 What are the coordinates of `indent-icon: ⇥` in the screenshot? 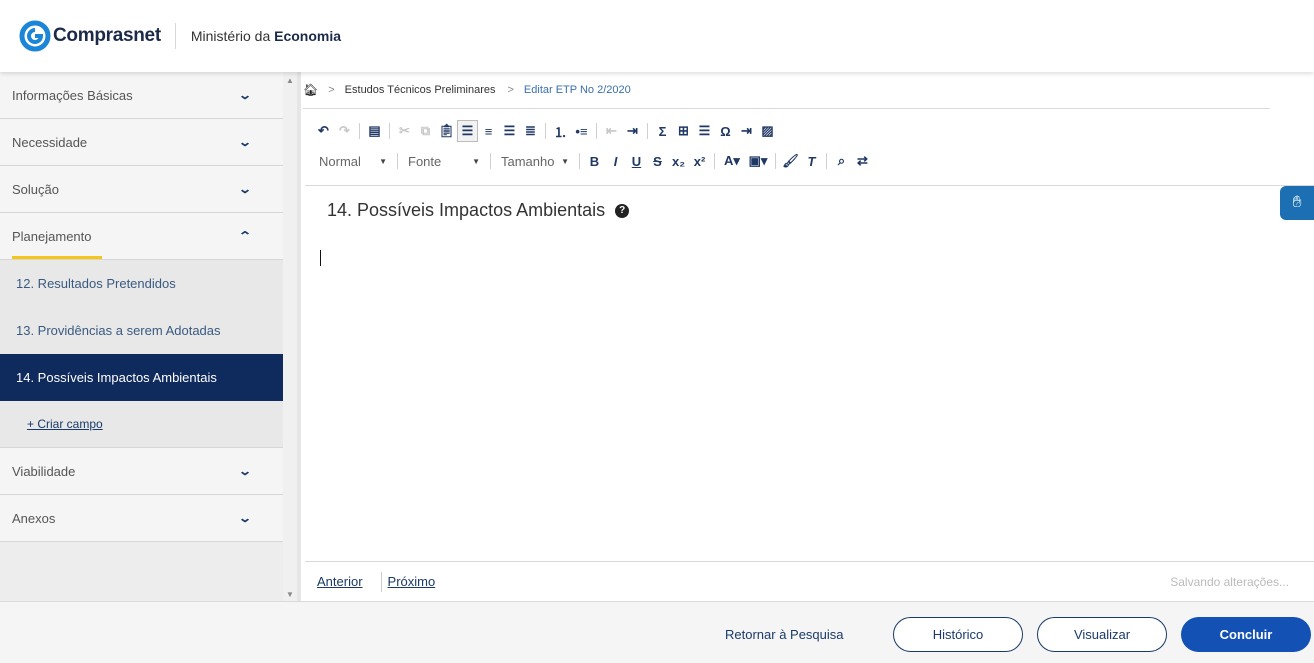 It's located at (632, 131).